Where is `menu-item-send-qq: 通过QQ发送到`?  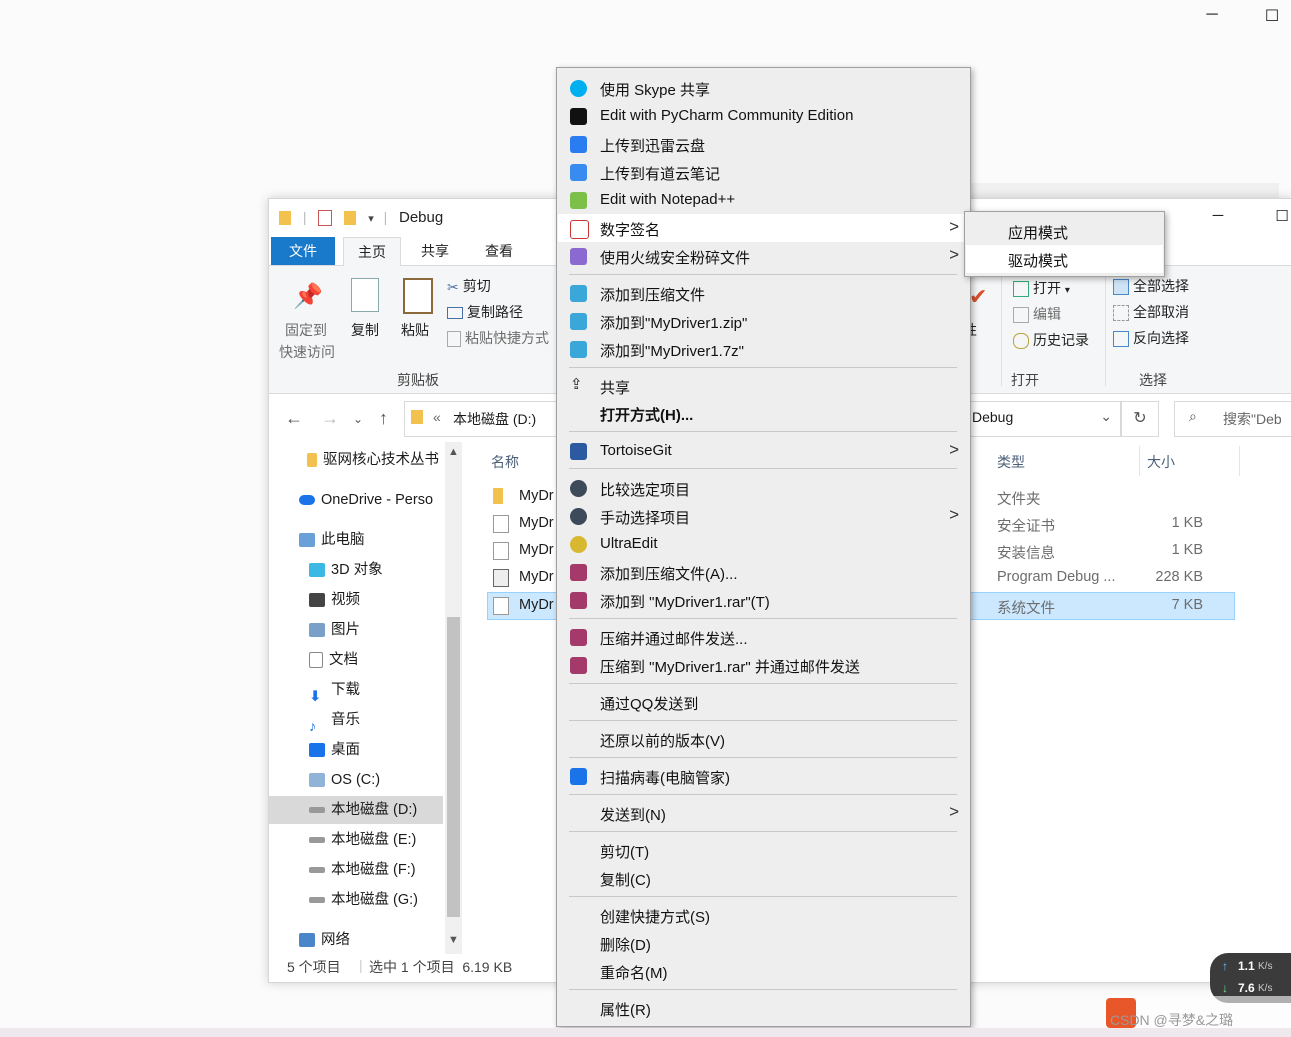 menu-item-send-qq: 通过QQ发送到 is located at coordinates (763, 702).